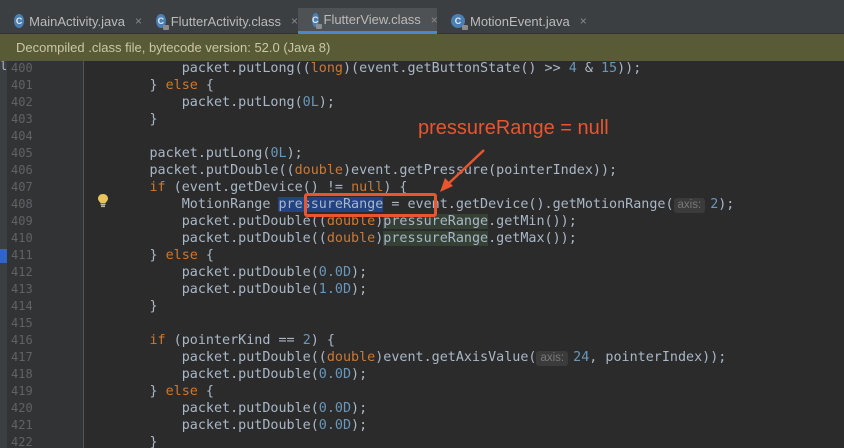  I want to click on tab-main-activity: C MainActivity.java ×, so click(71, 21).